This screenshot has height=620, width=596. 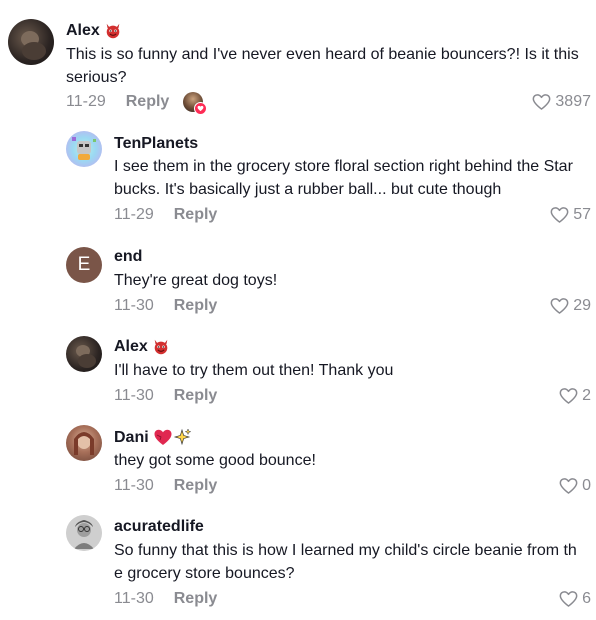 I want to click on like-count: 6, so click(x=586, y=598).